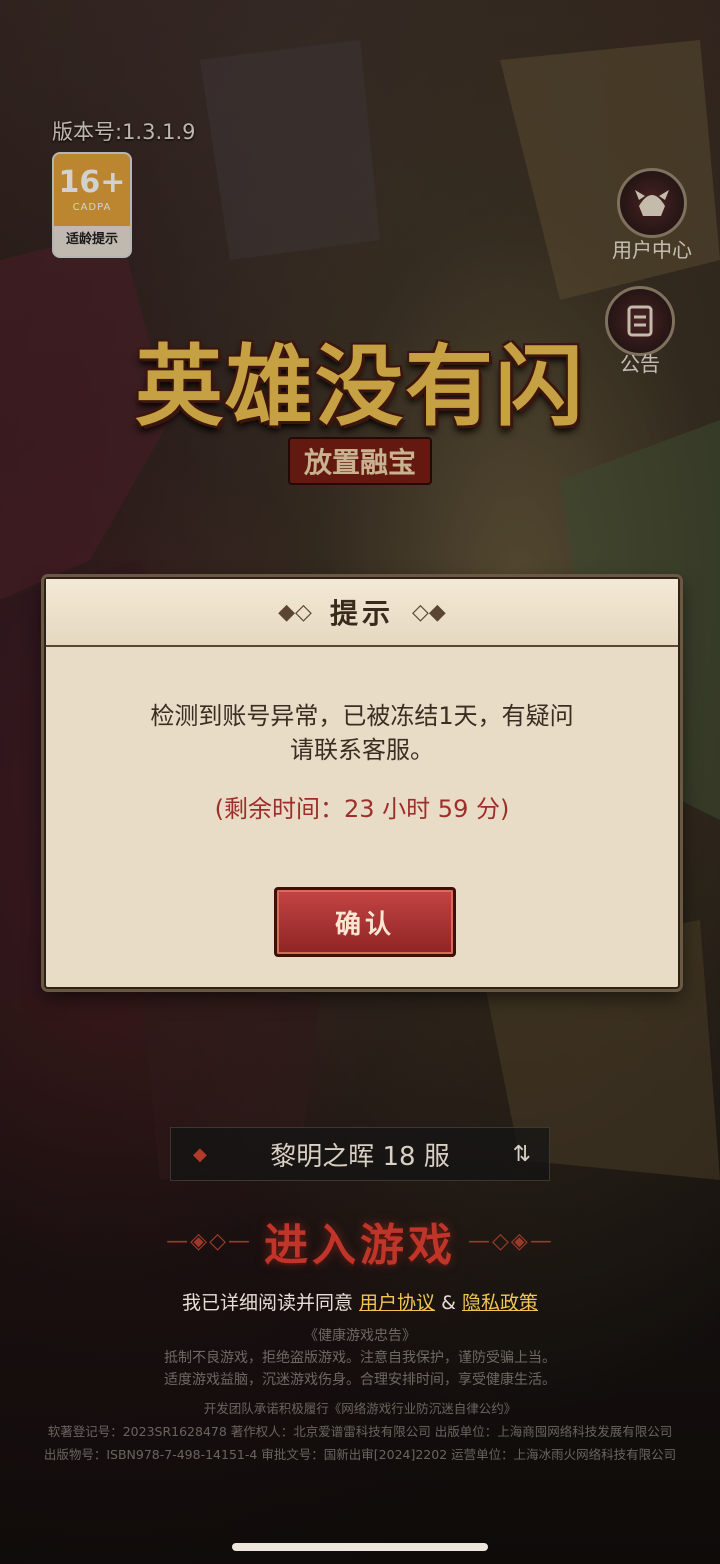  I want to click on enter-game-button: —◈◇— 进入游戏 —◇◈—, so click(360, 1241).